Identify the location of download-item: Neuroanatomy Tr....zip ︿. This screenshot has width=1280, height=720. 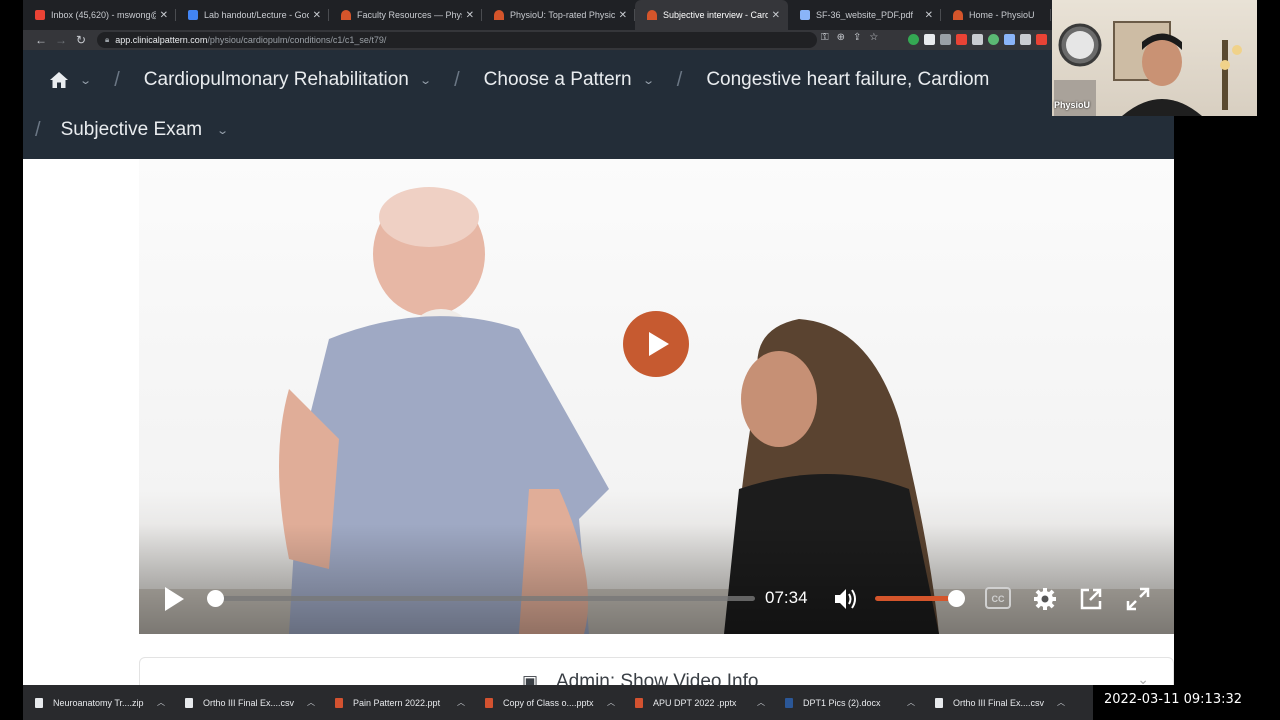
(98, 702).